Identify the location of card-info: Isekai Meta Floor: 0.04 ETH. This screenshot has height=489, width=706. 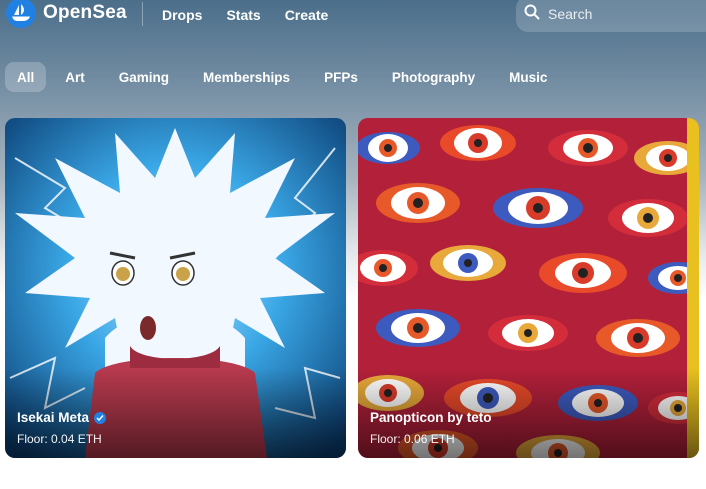
(62, 428).